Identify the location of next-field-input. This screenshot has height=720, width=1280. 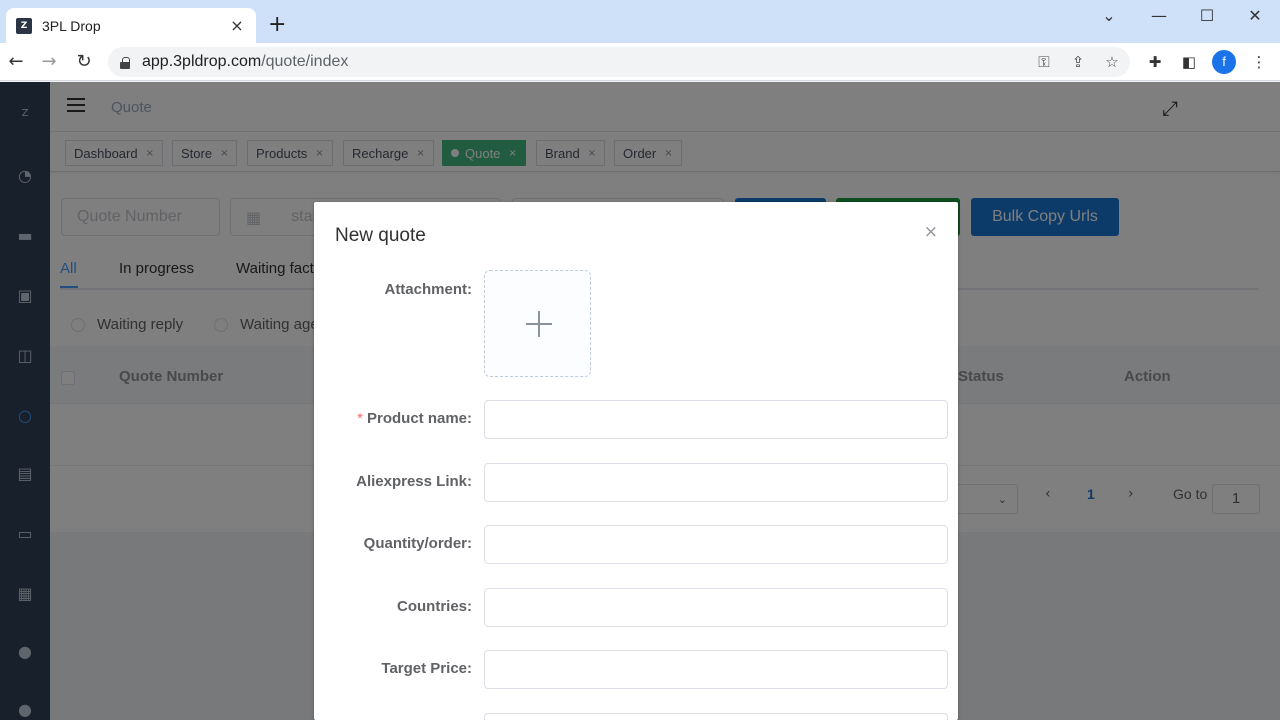
(716, 716).